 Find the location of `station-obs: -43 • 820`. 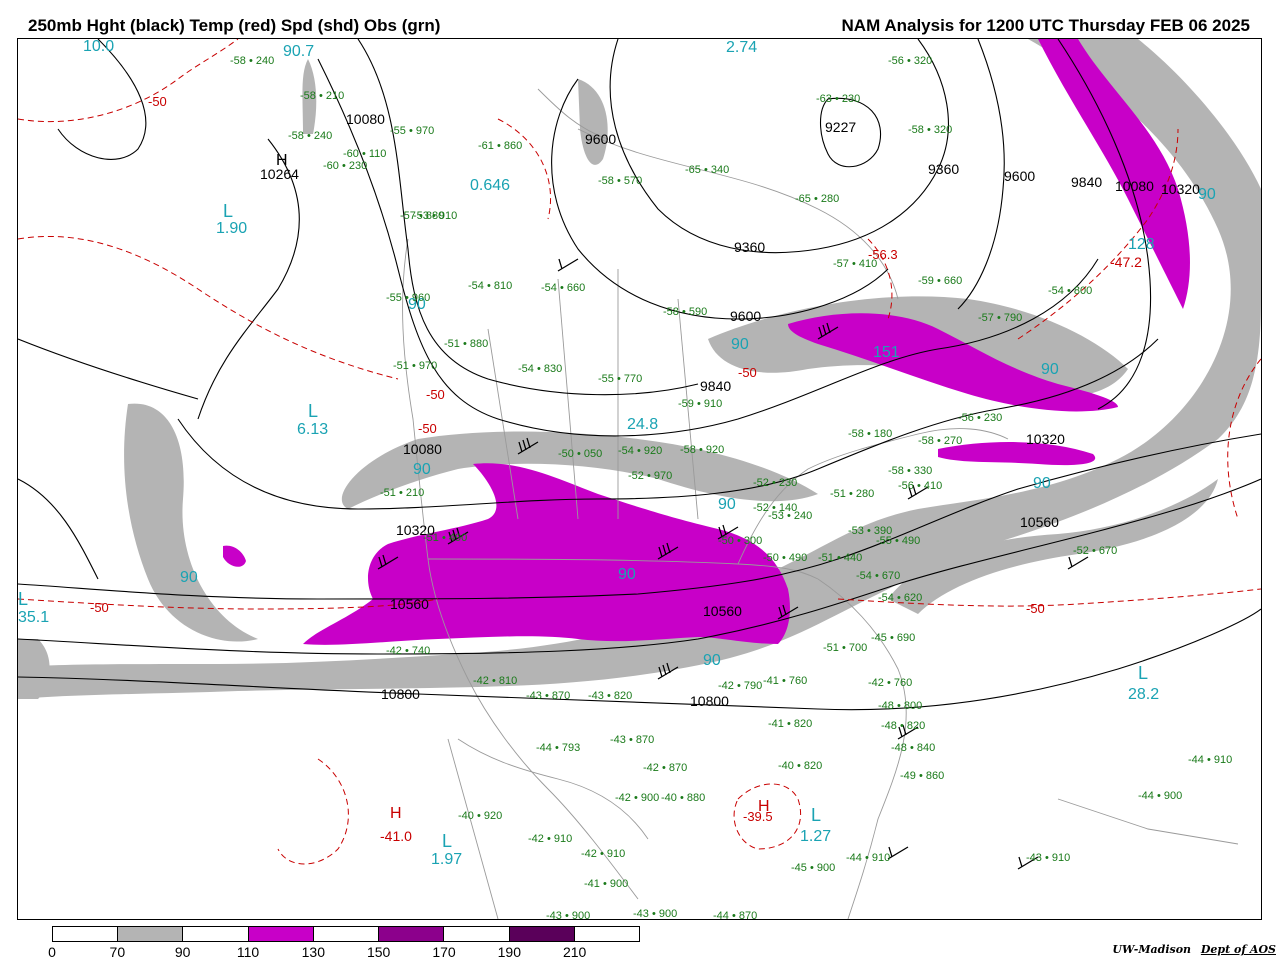

station-obs: -43 • 820 is located at coordinates (610, 696).